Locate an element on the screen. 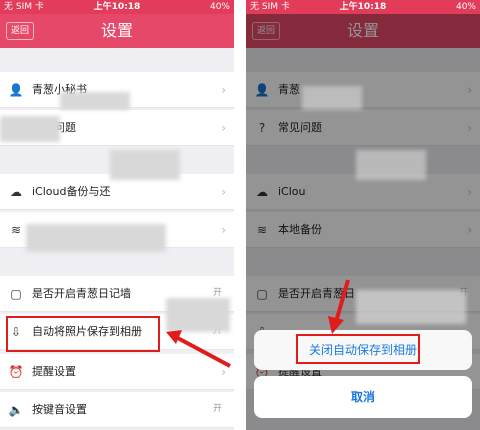 The width and height of the screenshot is (480, 430). person-icon: 👤 is located at coordinates (16, 90).